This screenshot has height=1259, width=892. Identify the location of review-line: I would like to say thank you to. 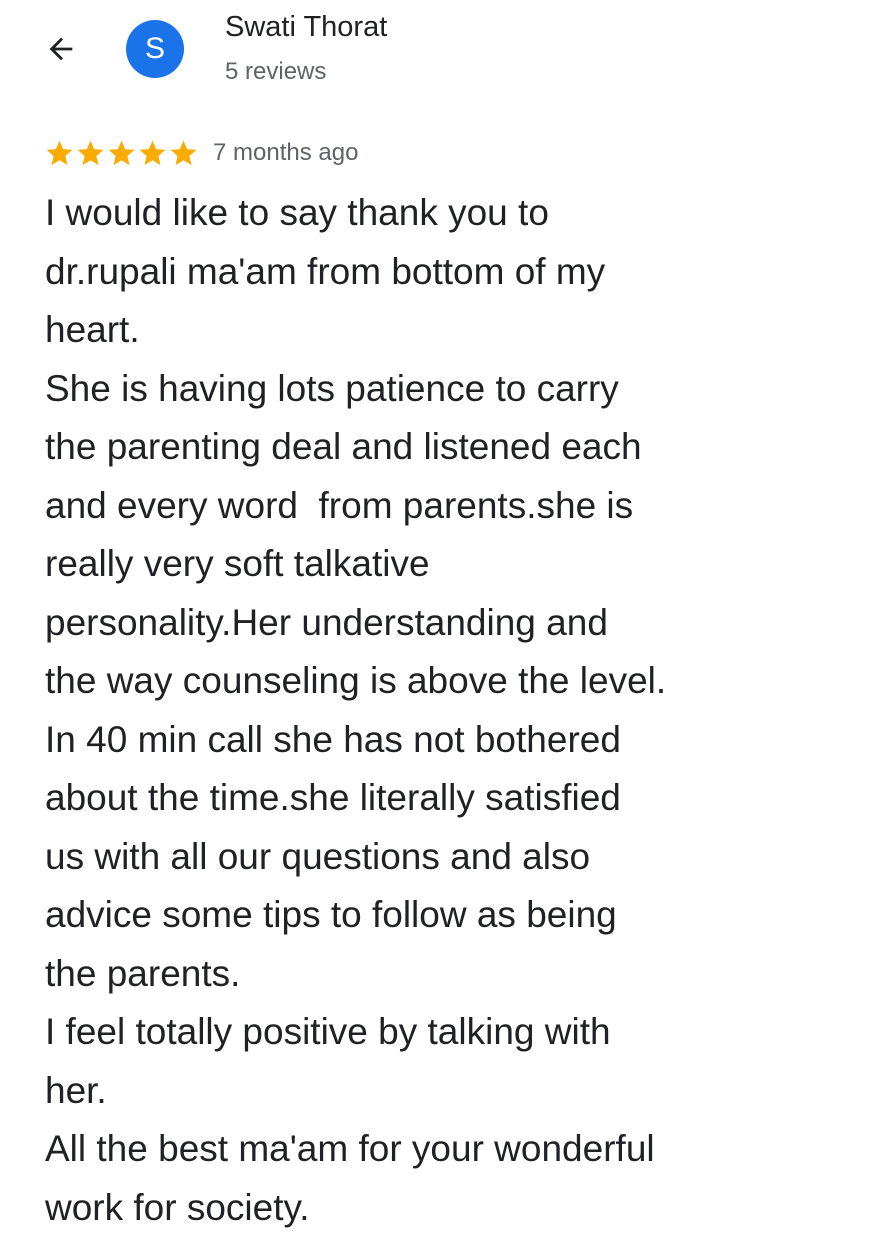
(297, 212).